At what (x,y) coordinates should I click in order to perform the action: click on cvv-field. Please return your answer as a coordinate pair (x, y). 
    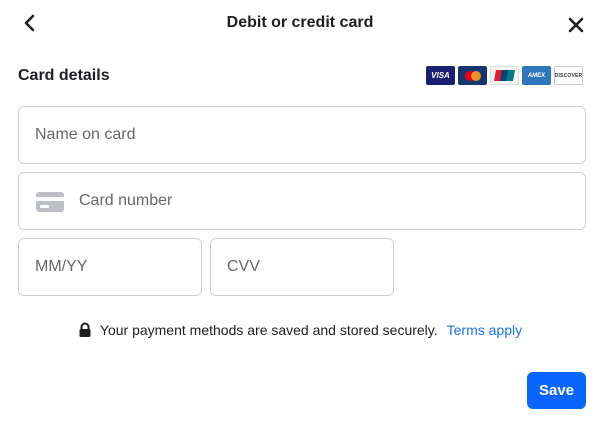
    Looking at the image, I should click on (302, 267).